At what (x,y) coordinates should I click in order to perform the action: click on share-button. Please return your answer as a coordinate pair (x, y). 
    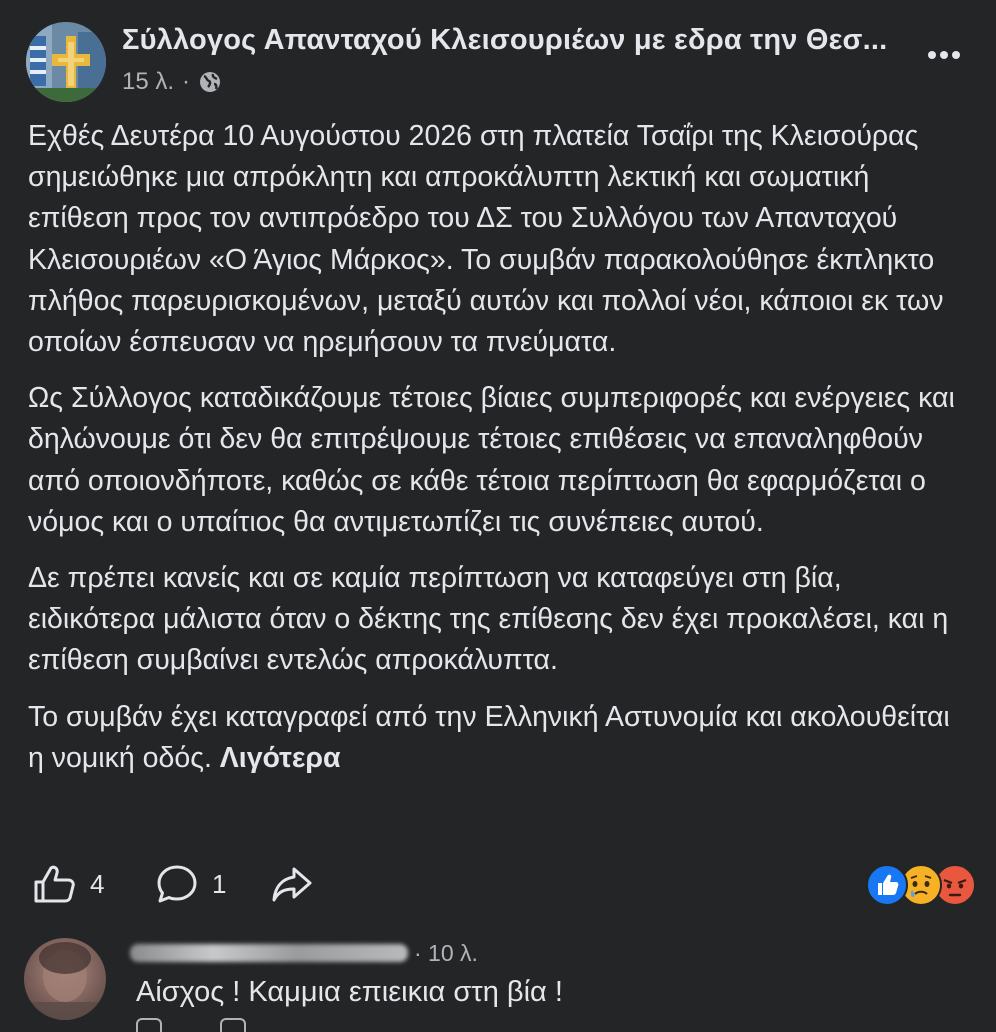
    Looking at the image, I should click on (292, 884).